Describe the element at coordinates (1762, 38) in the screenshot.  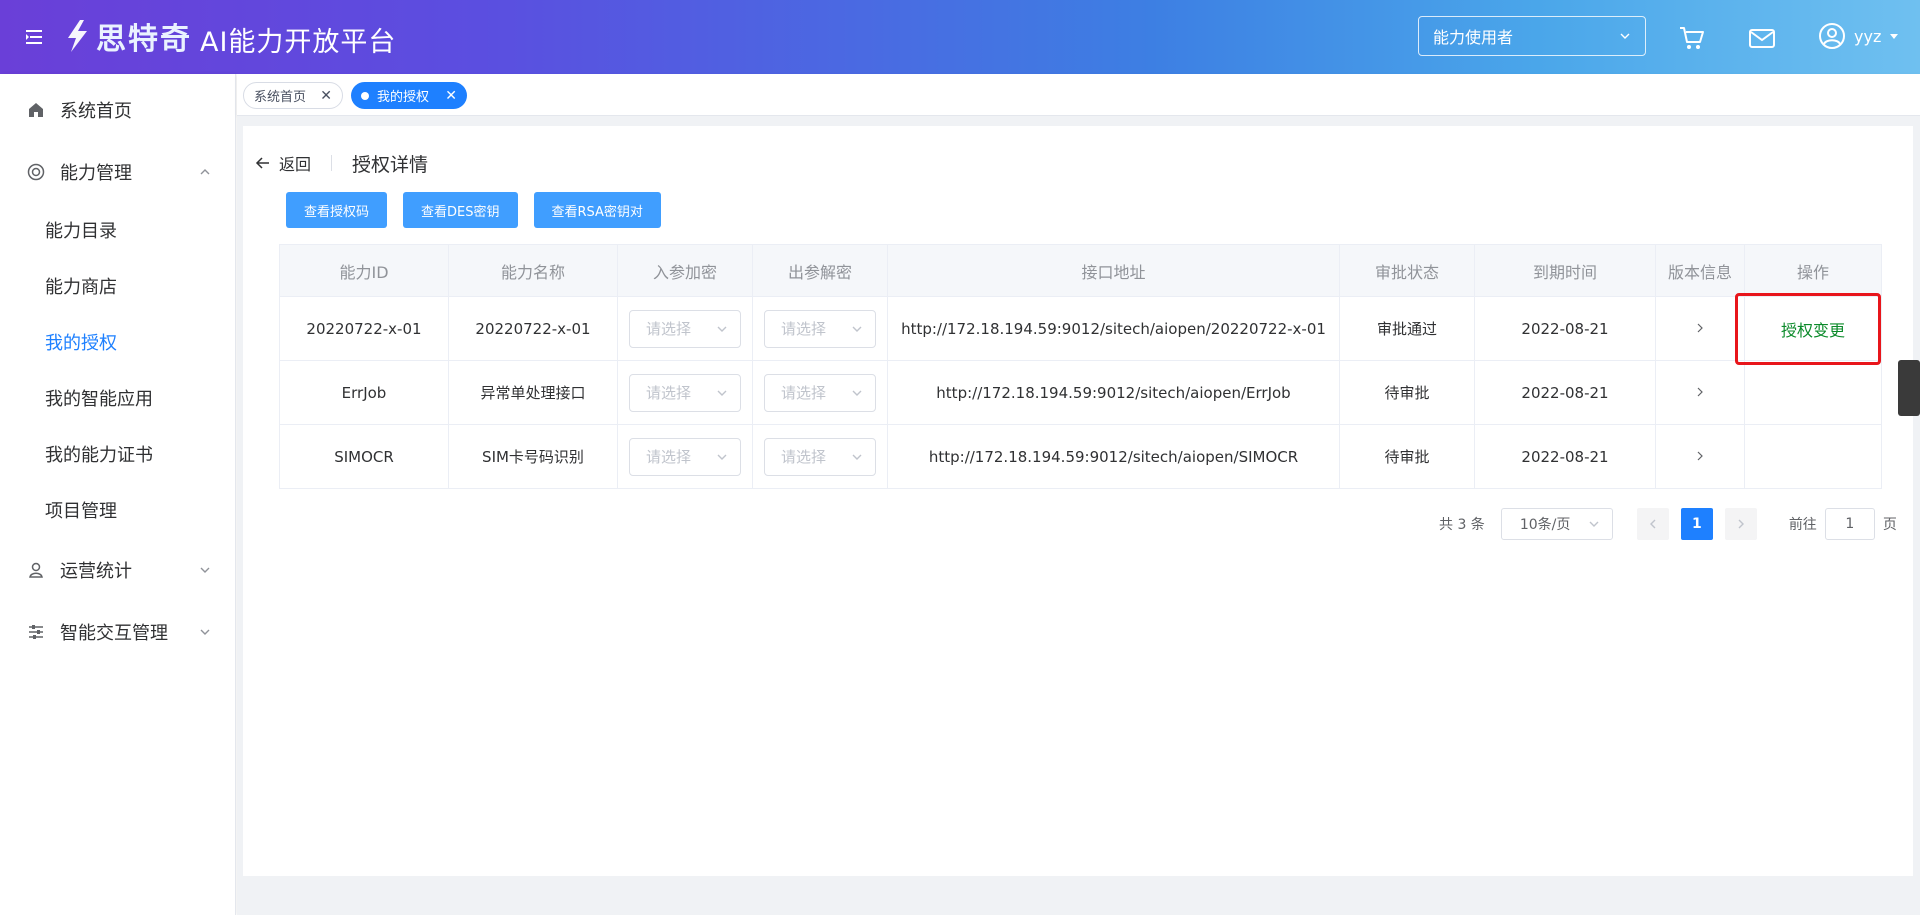
I see `mail-icon` at that location.